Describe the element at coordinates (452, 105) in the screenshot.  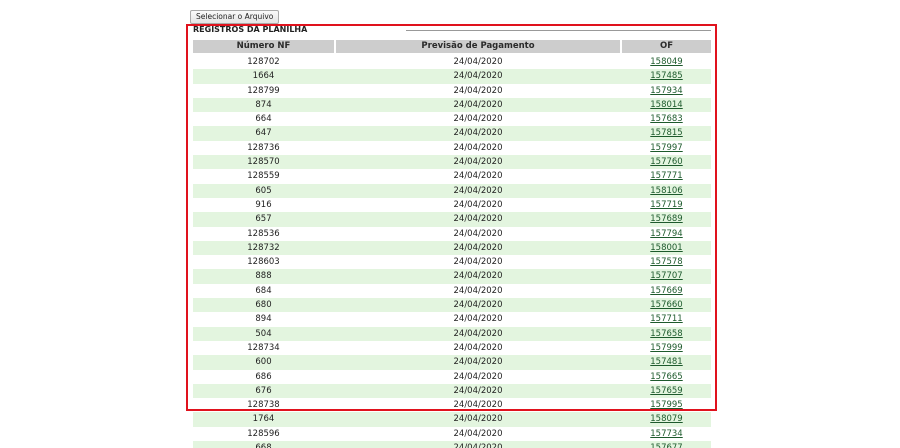
I see `table-row: 874 24/04/2020 158014` at that location.